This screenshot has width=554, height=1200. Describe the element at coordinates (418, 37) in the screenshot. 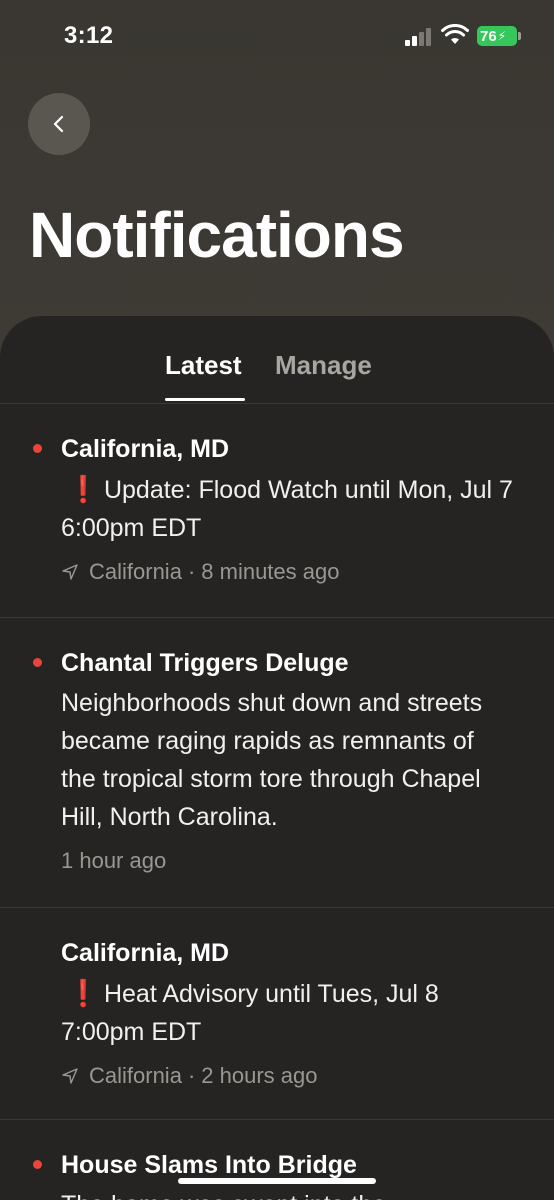

I see `cellular-signal-icon` at that location.